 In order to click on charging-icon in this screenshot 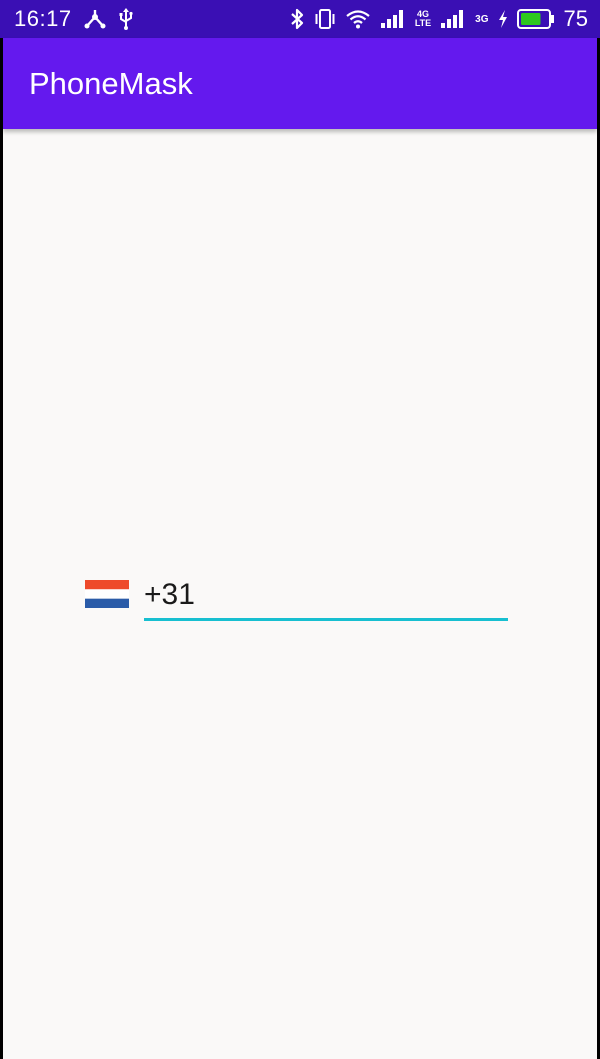, I will do `click(503, 19)`.